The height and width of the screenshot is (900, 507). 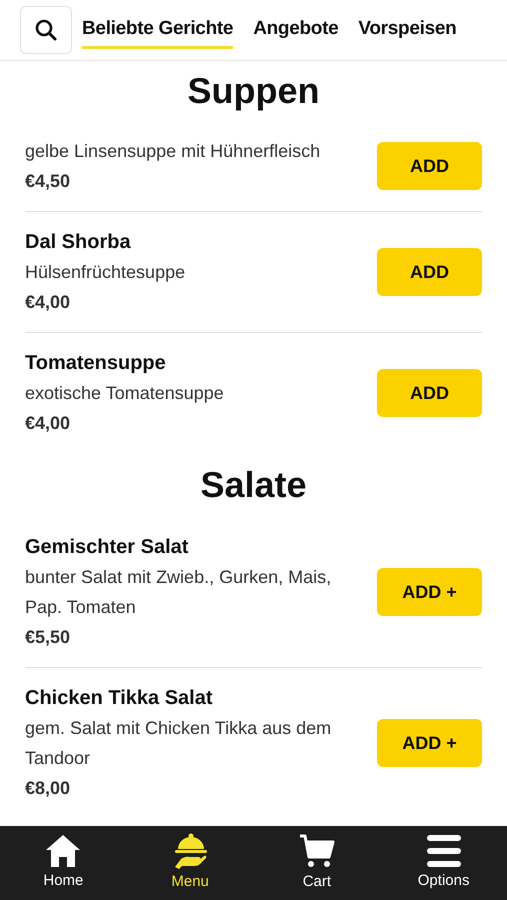 What do you see at coordinates (95, 363) in the screenshot?
I see `dish-name: Tomatensuppe` at bounding box center [95, 363].